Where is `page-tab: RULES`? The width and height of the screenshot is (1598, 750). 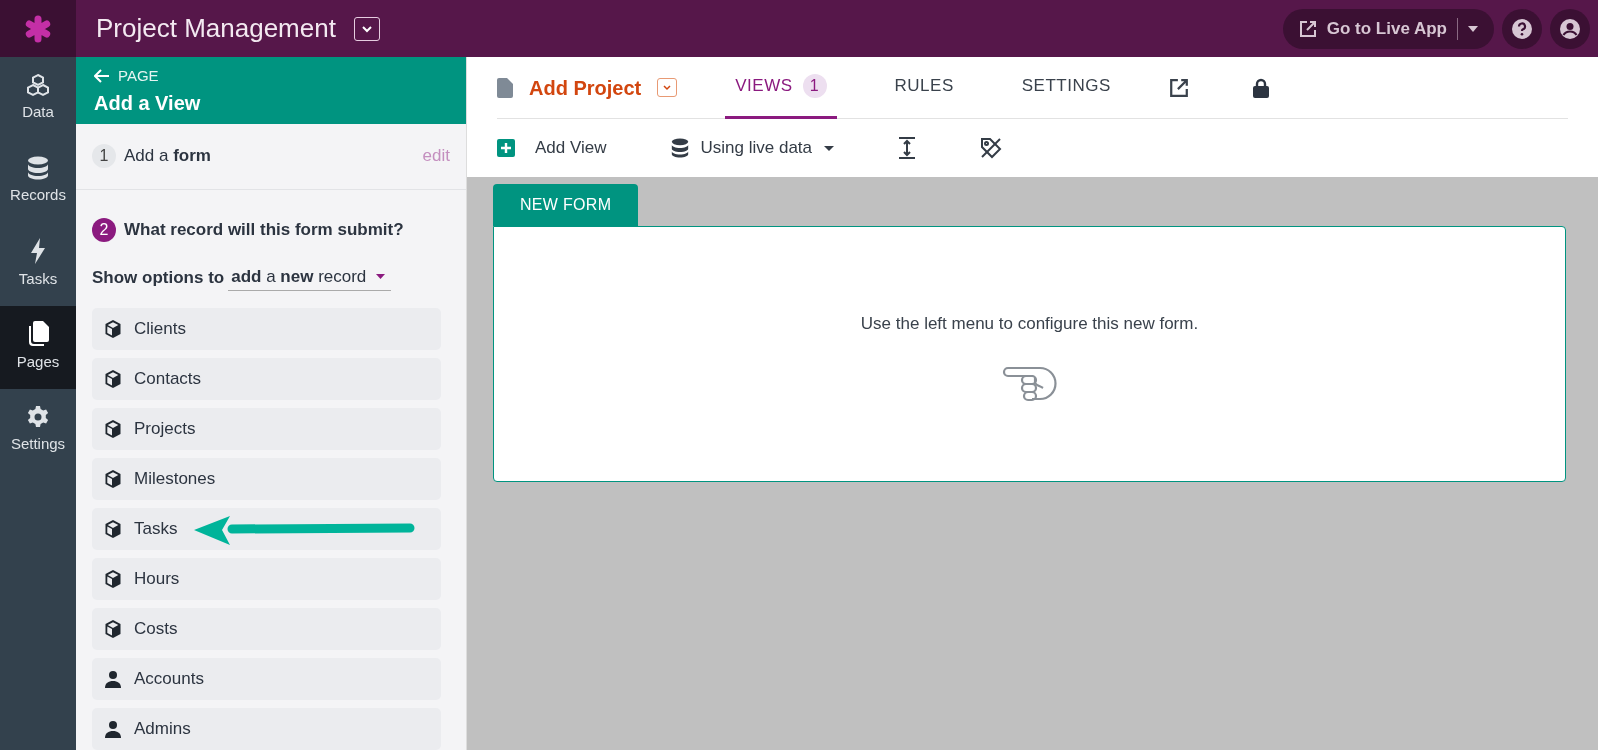 page-tab: RULES is located at coordinates (924, 87).